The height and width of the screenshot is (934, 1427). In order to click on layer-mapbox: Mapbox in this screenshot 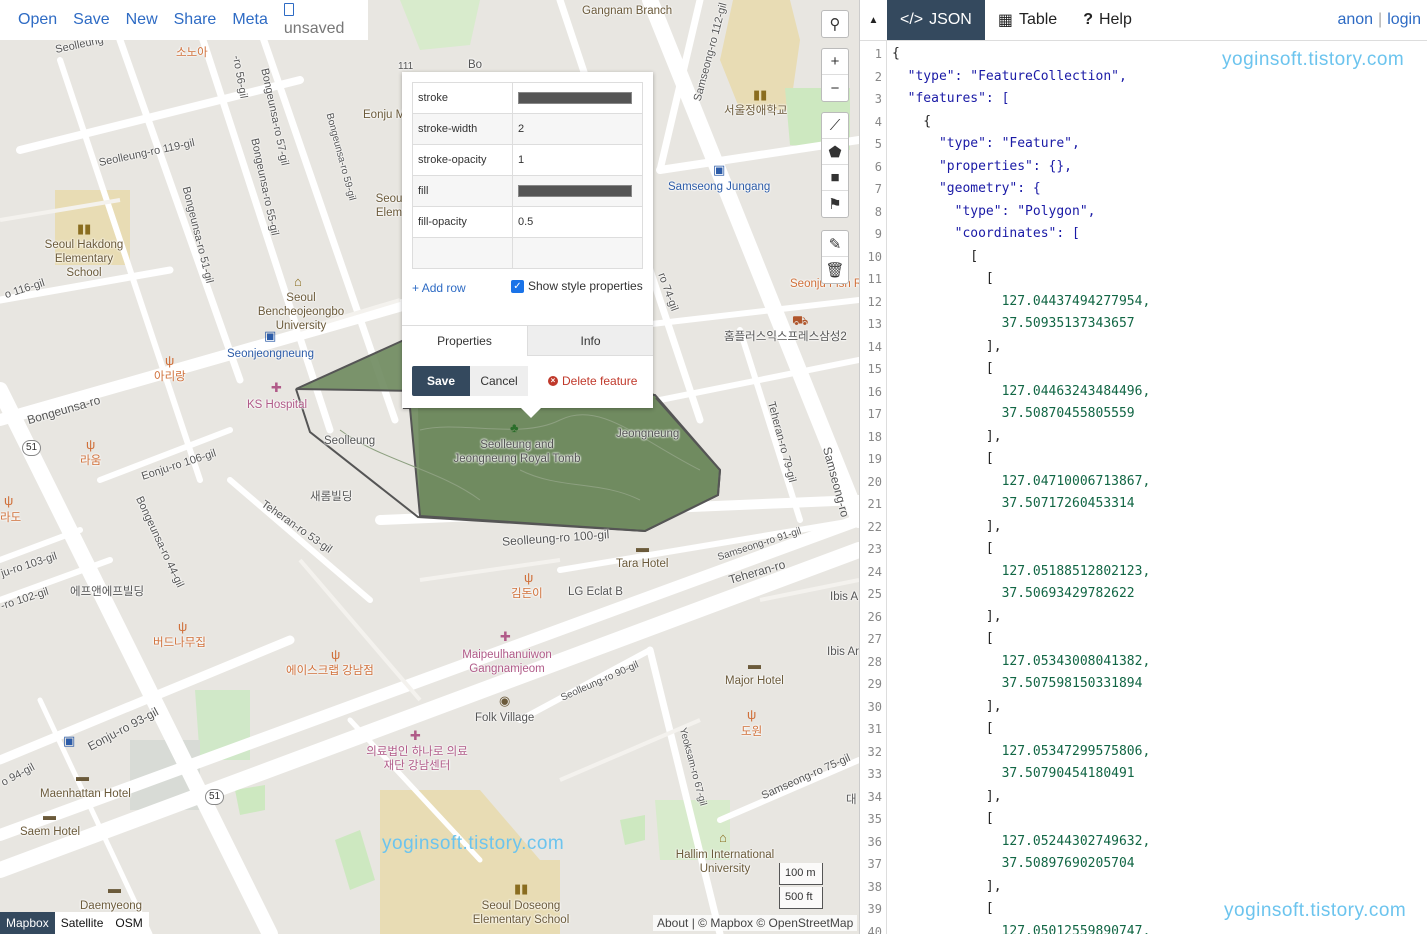, I will do `click(27, 923)`.